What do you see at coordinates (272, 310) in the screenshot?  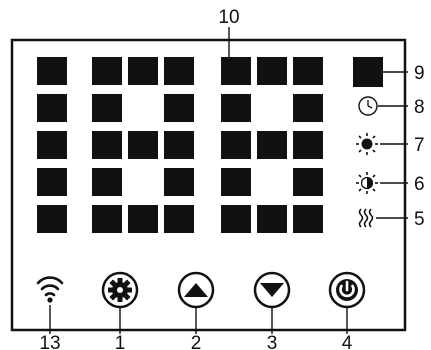 I see `down-button: 3` at bounding box center [272, 310].